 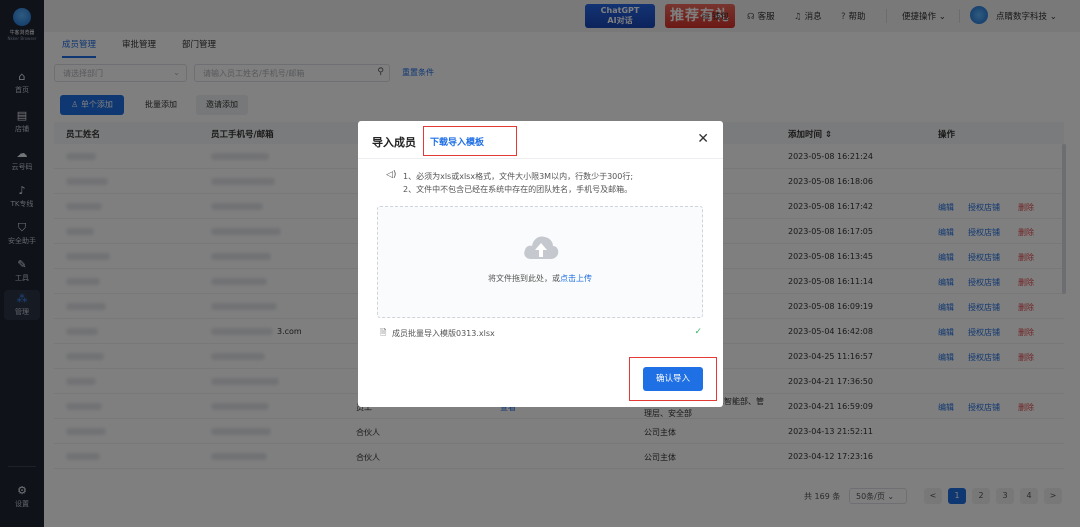 What do you see at coordinates (541, 334) in the screenshot?
I see `uploaded-file-item: 🗎 成员批量导入模版0313.xlsx ✓` at bounding box center [541, 334].